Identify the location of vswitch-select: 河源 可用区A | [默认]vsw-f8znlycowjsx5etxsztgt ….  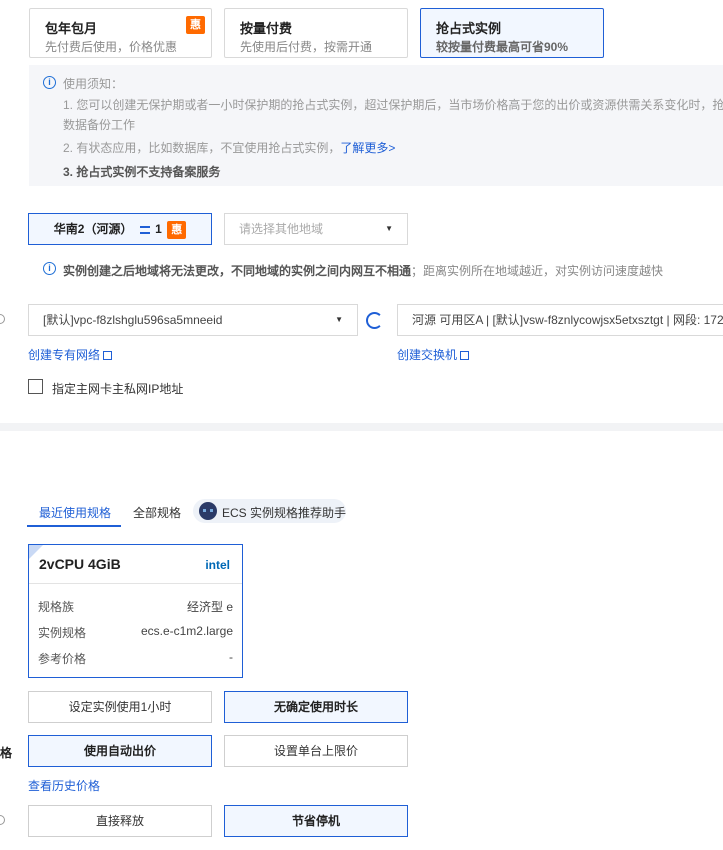
(560, 320).